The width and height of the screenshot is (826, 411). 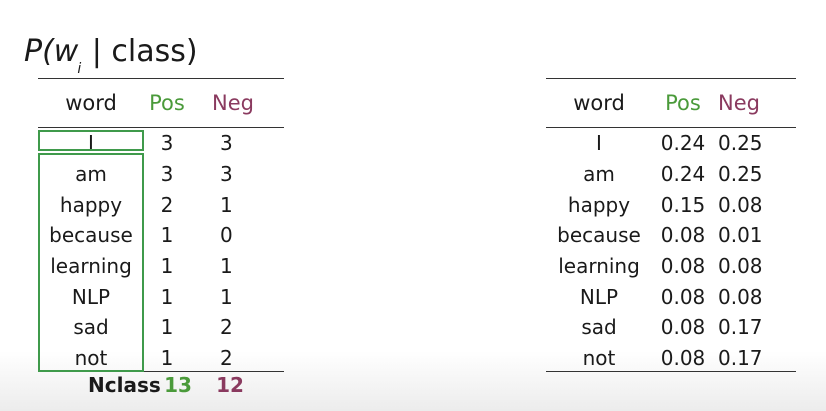 I want to click on pos-cell: 2, so click(x=167, y=204).